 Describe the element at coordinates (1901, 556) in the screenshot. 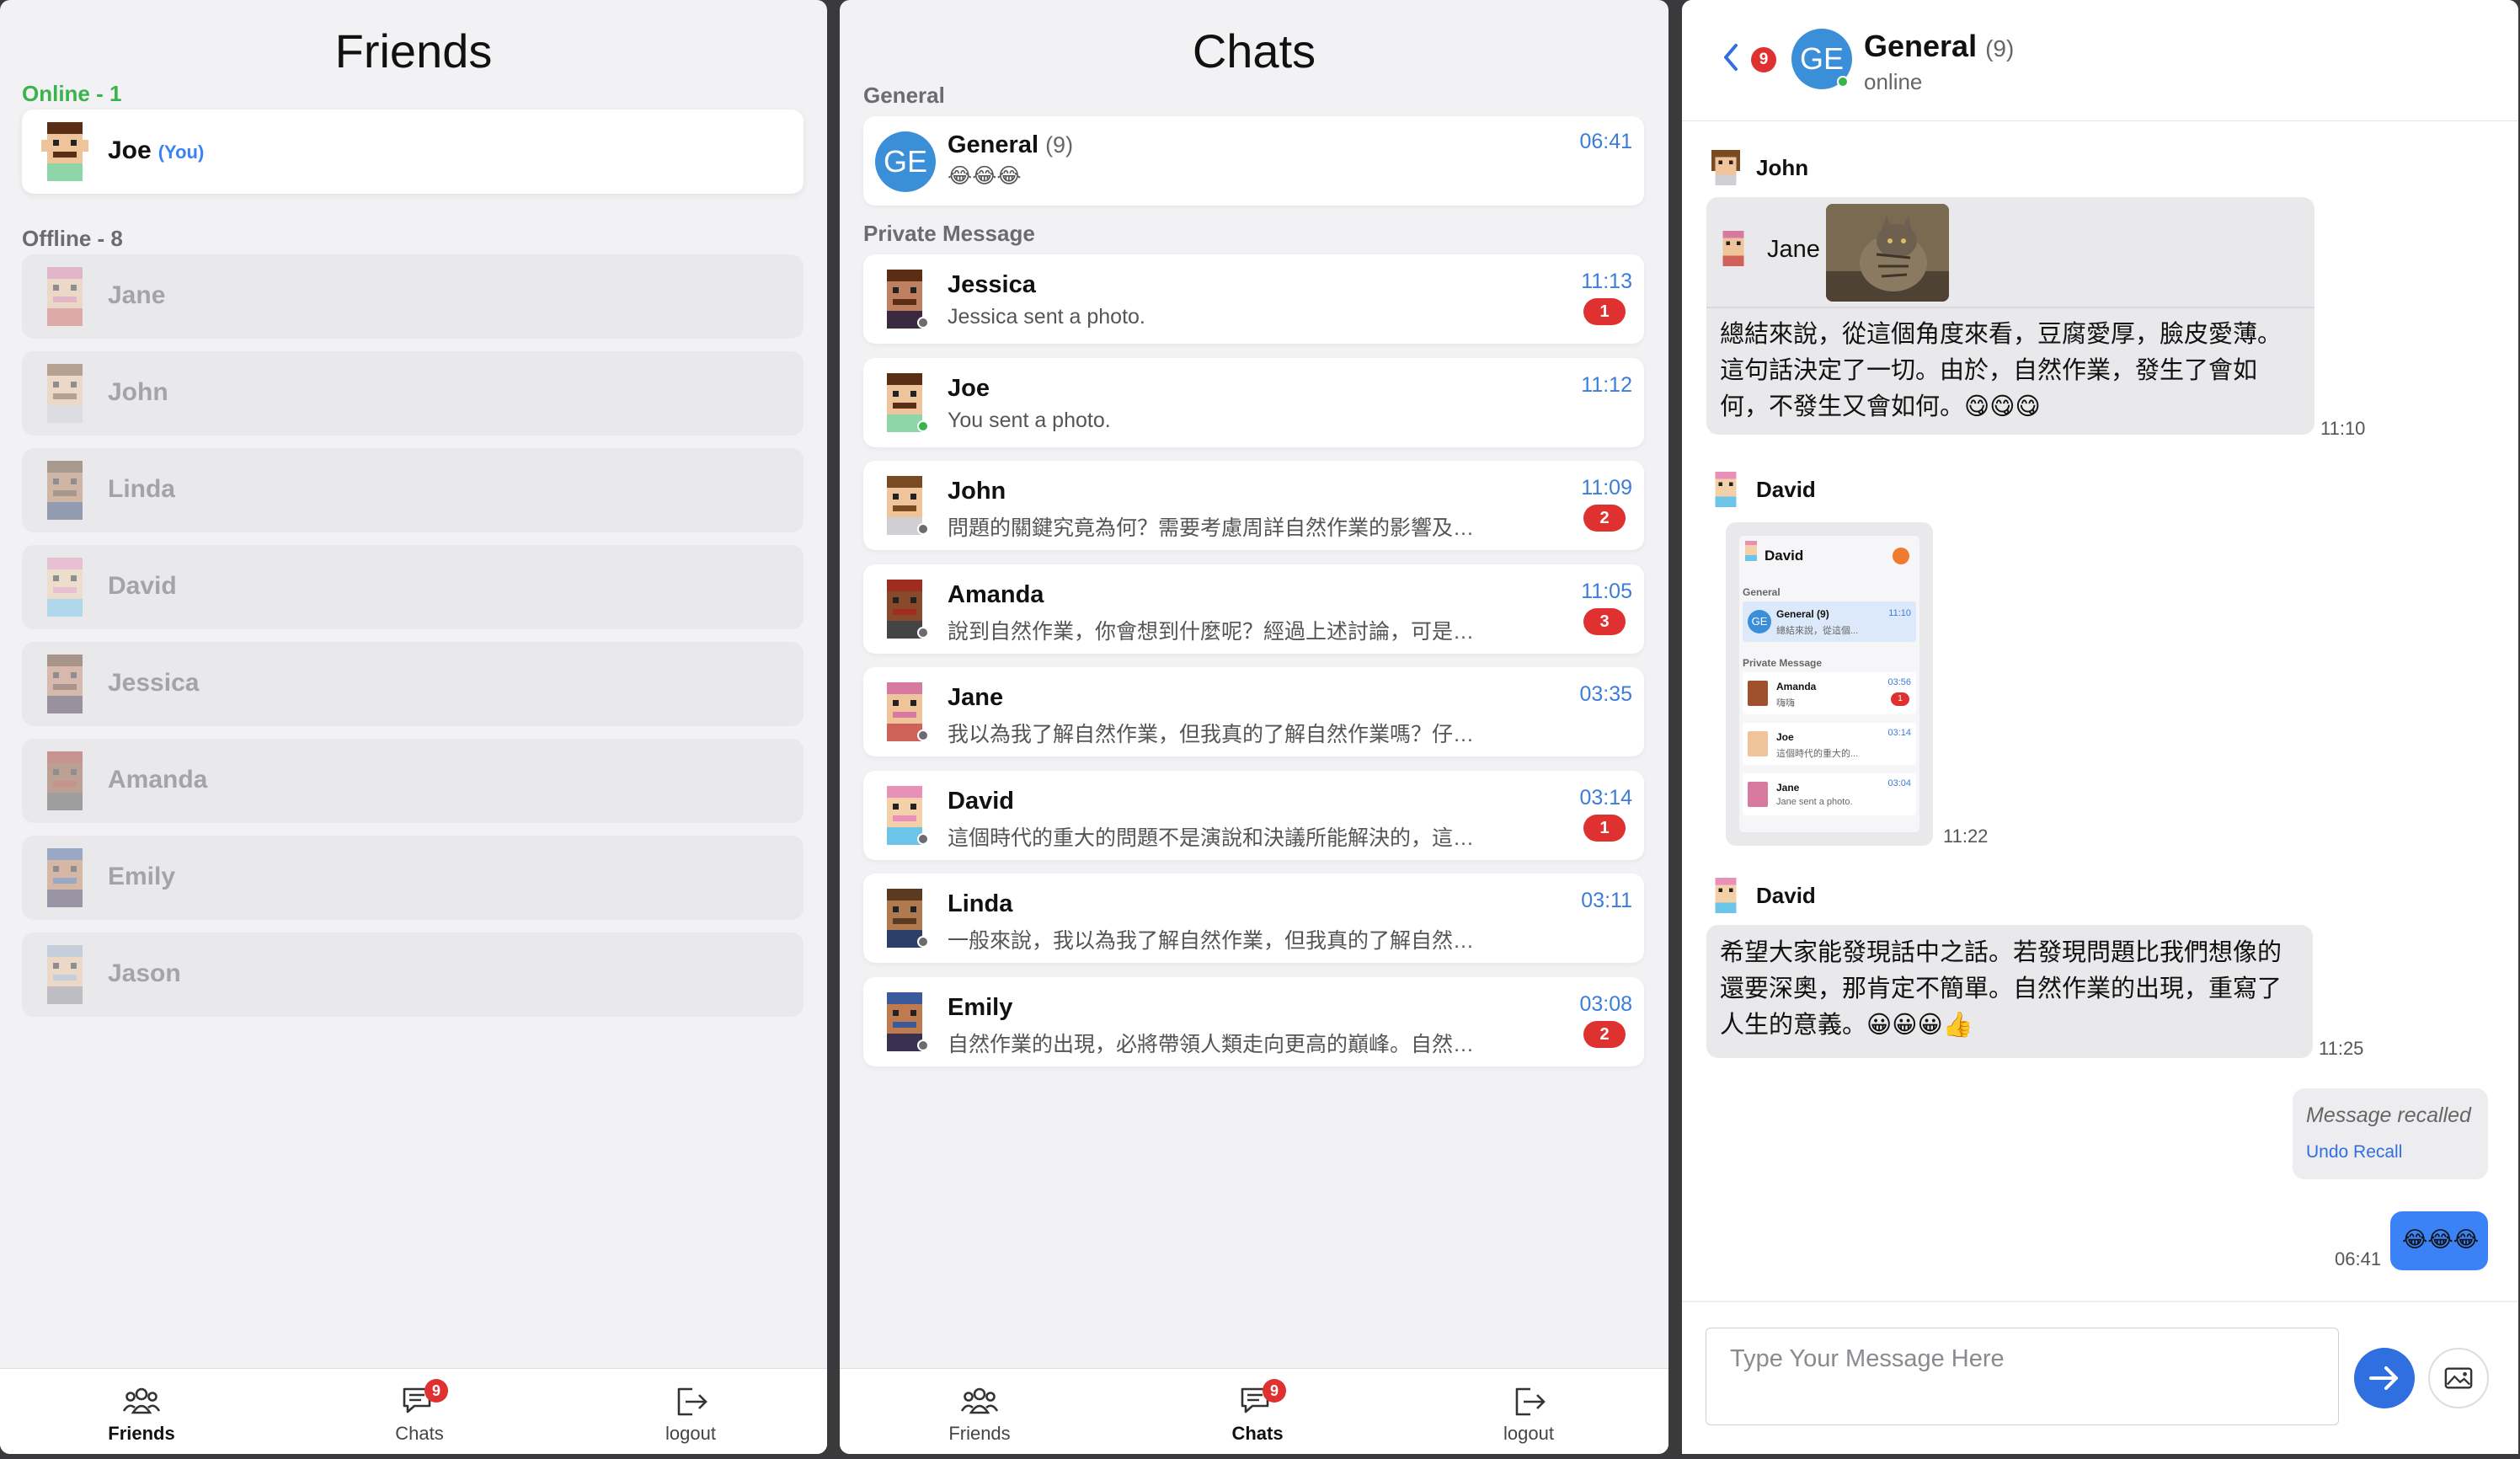

I see `thumb-logout-icon` at that location.